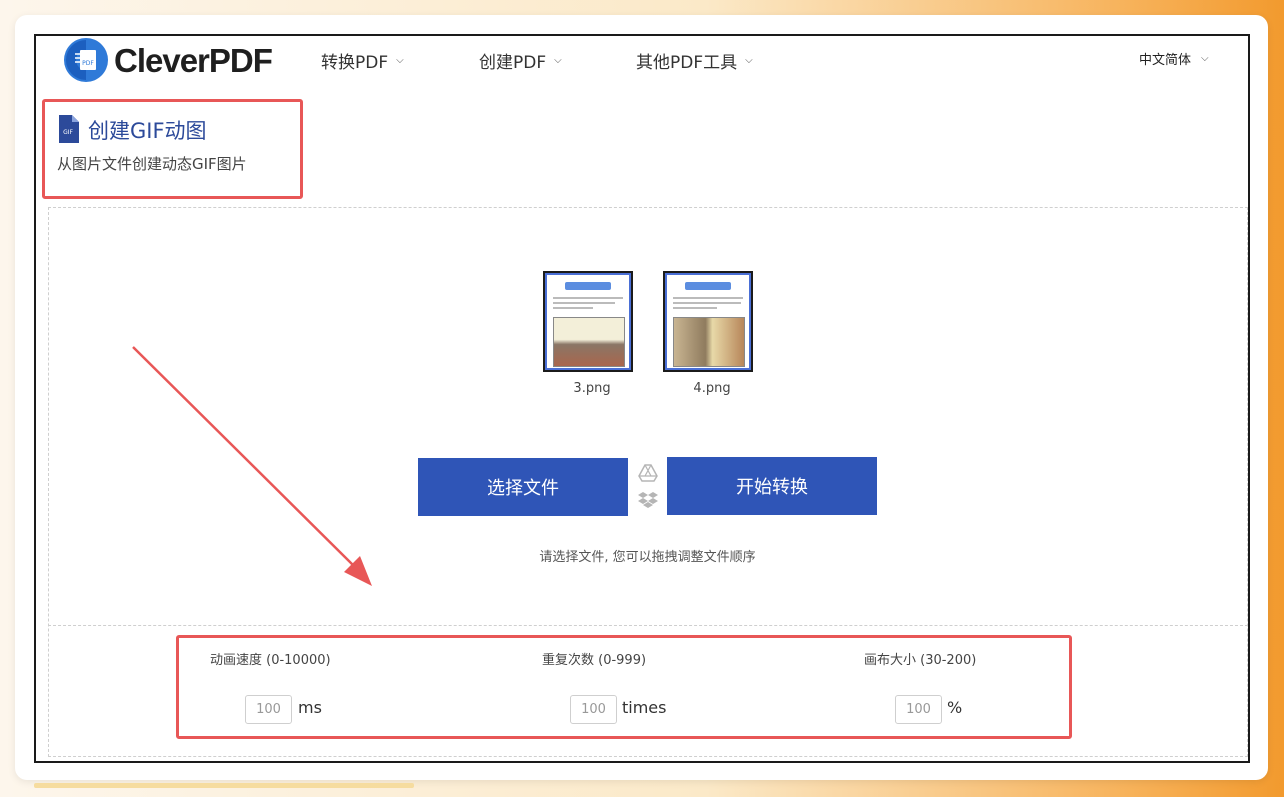 The image size is (1284, 797). Describe the element at coordinates (193, 61) in the screenshot. I see `brand-name: CleverPDF` at that location.